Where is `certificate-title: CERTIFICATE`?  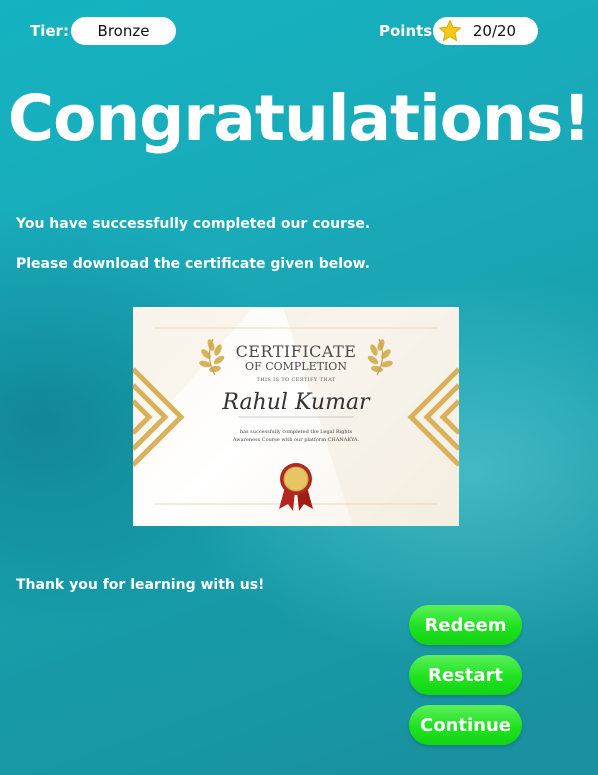
certificate-title: CERTIFICATE is located at coordinates (296, 351).